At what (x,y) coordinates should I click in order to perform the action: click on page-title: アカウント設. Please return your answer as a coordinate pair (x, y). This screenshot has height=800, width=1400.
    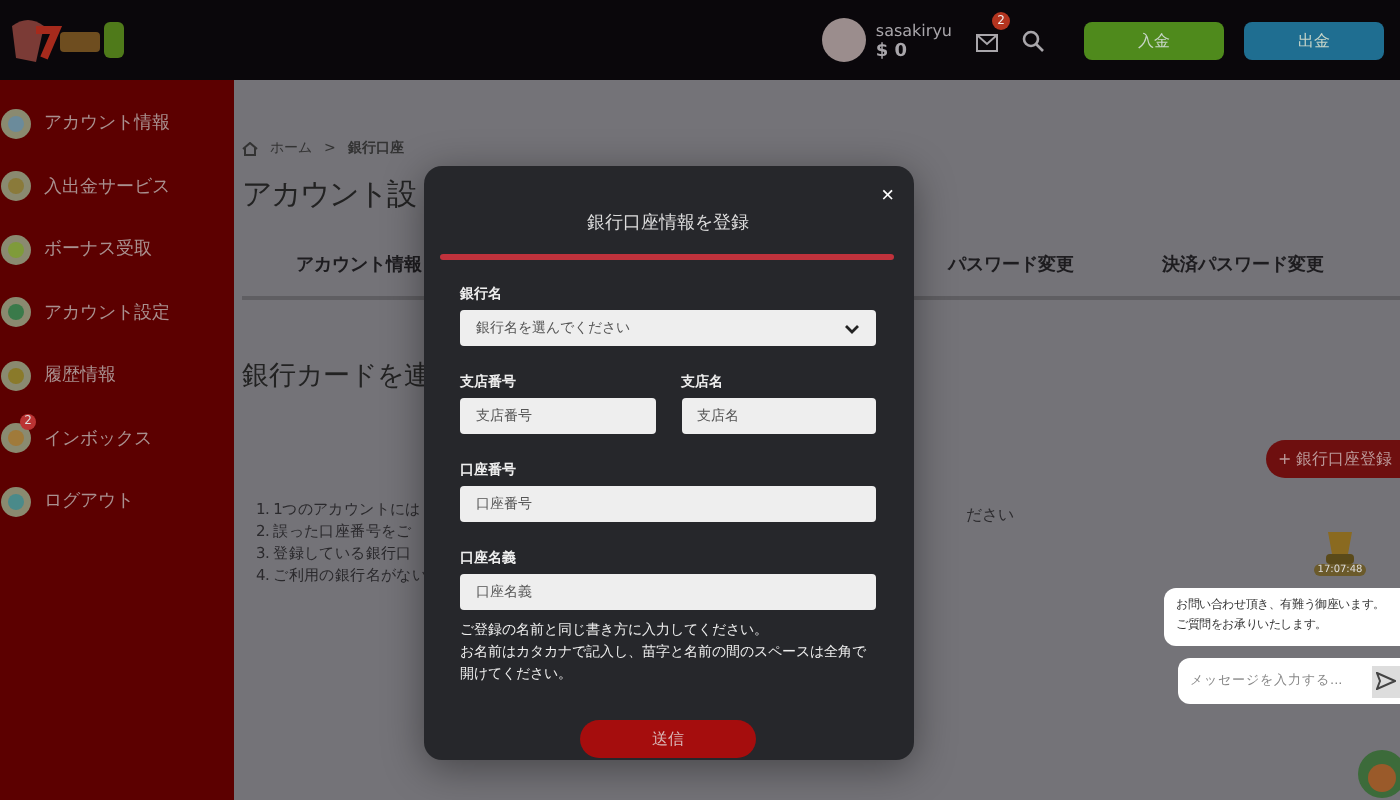
    Looking at the image, I should click on (329, 195).